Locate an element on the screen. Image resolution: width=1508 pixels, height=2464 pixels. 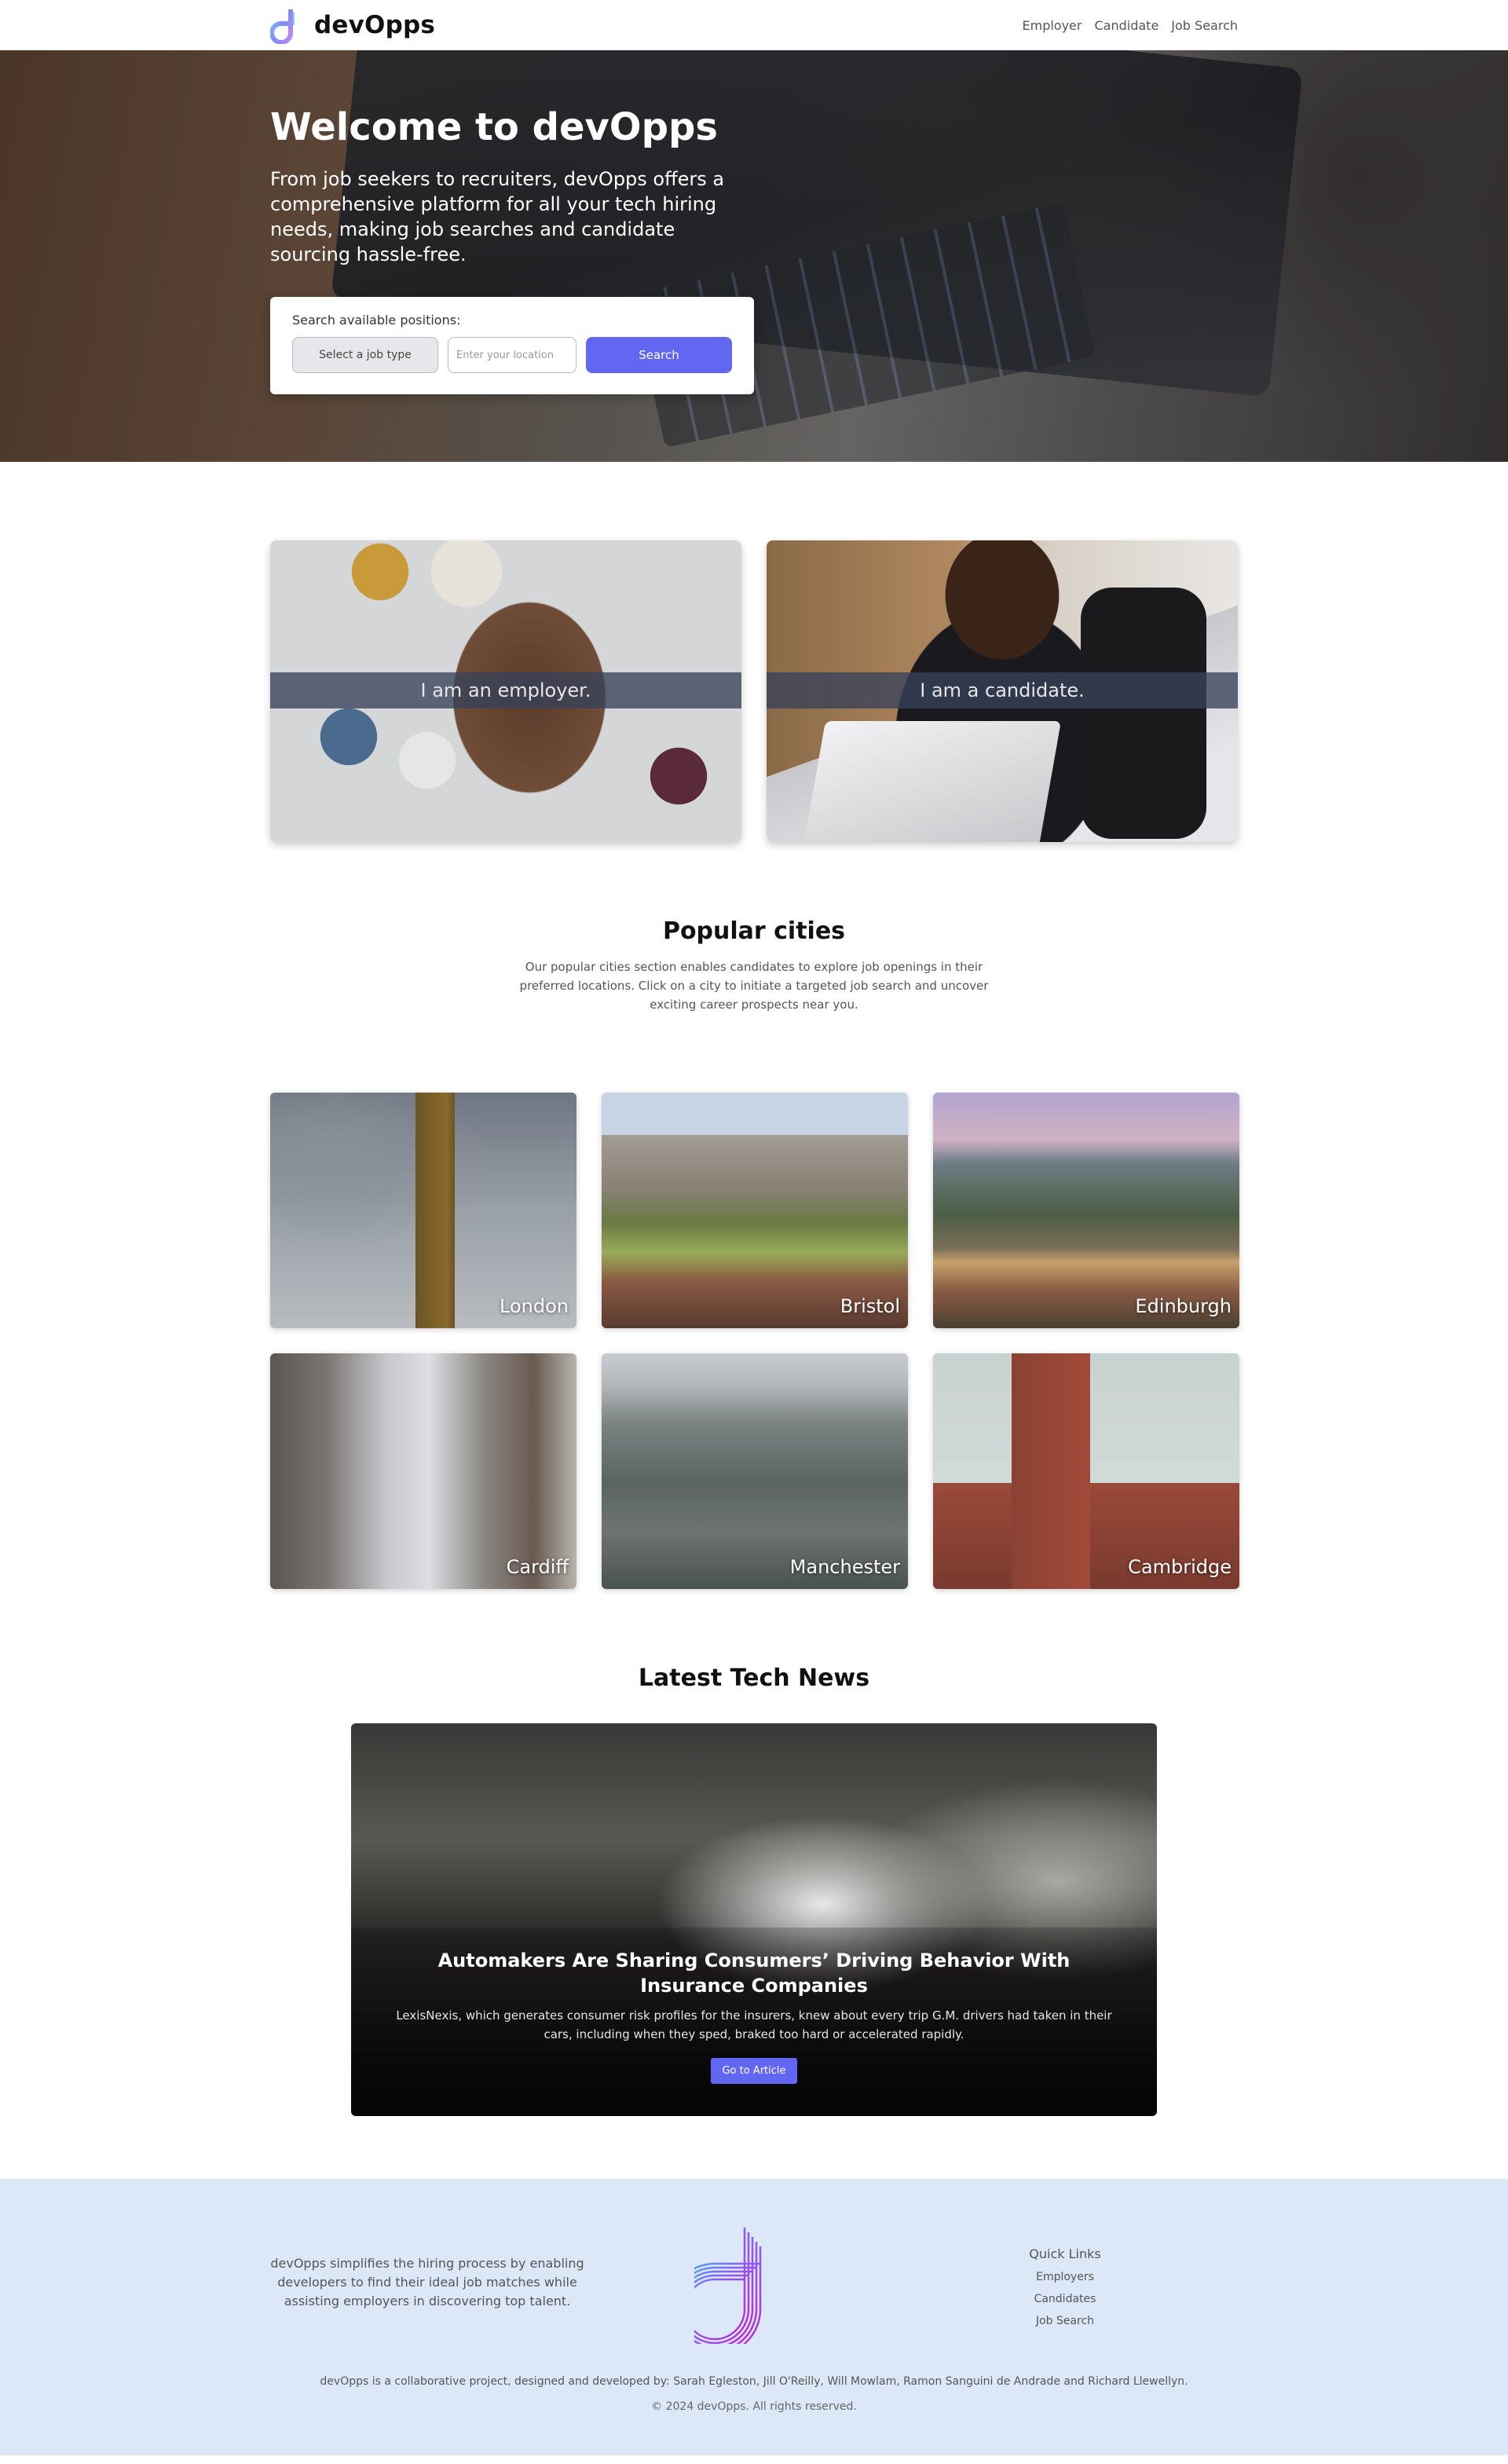
role-section: I am an employer. I am a candidate. is located at coordinates (754, 691).